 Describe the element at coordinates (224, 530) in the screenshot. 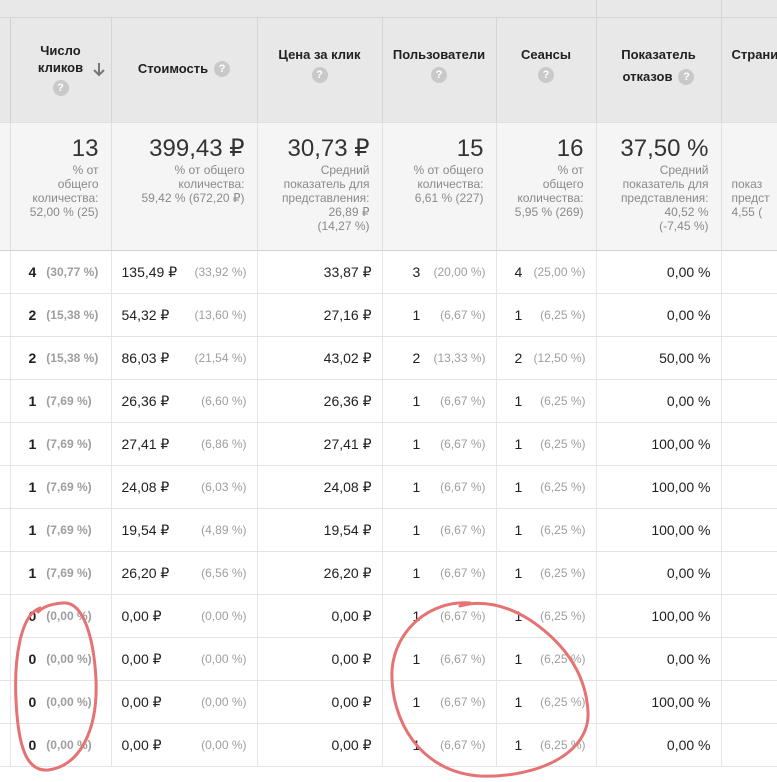

I see `cost-percent: (4,89 %)` at that location.